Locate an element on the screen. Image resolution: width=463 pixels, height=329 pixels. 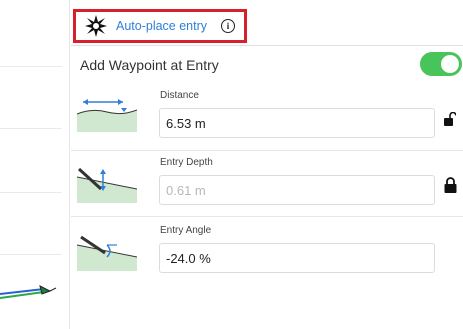
bore-path-icon is located at coordinates (28, 292).